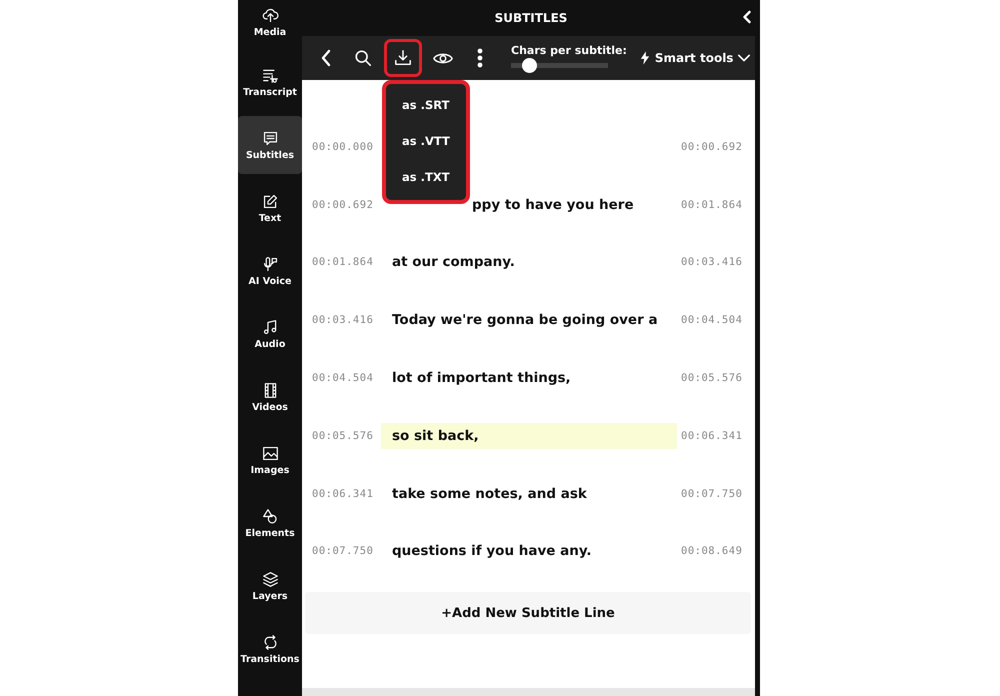 The width and height of the screenshot is (1000, 696). I want to click on subtitle-text: take some notes, and ask, so click(489, 494).